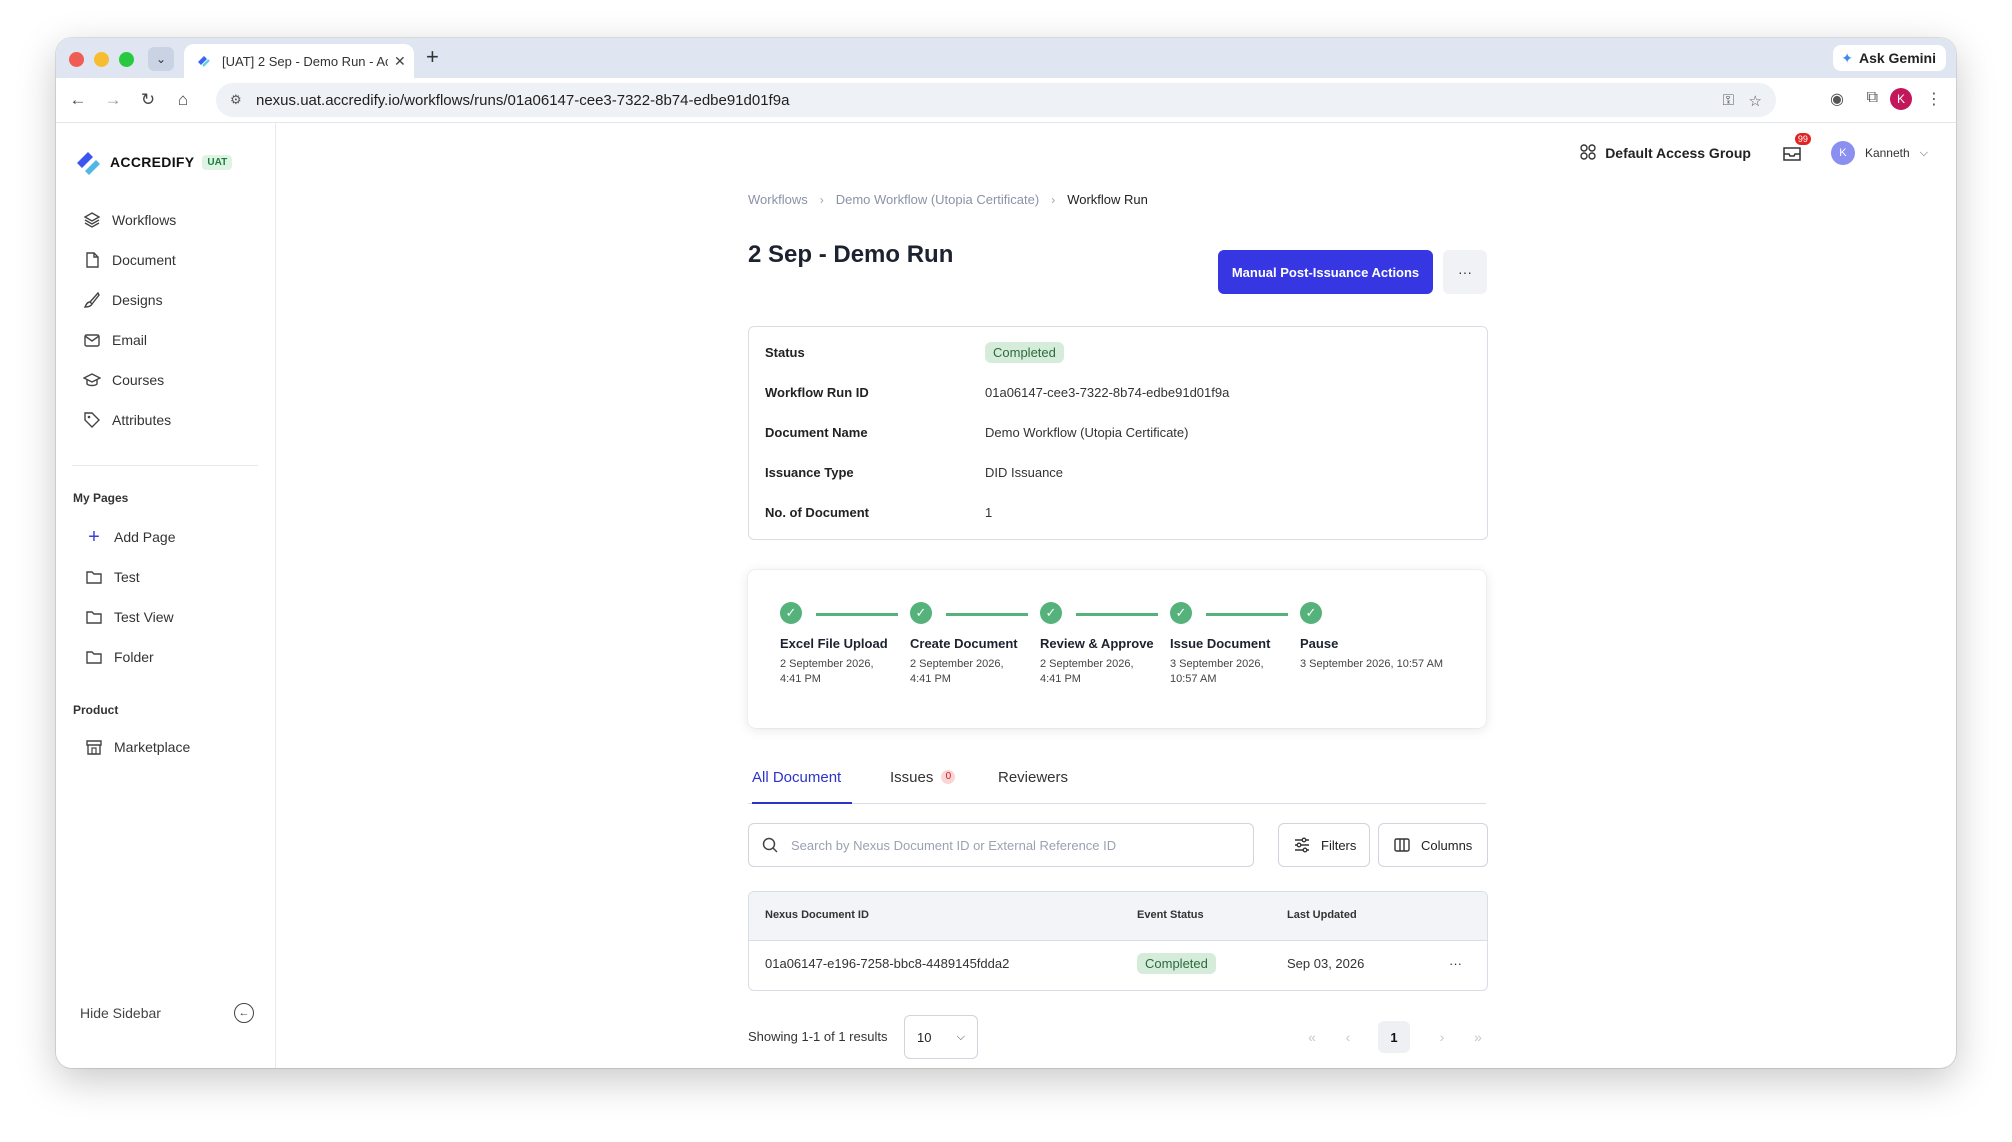 Image resolution: width=2012 pixels, height=1142 pixels. I want to click on sidebar-item-test-view: Test View, so click(129, 617).